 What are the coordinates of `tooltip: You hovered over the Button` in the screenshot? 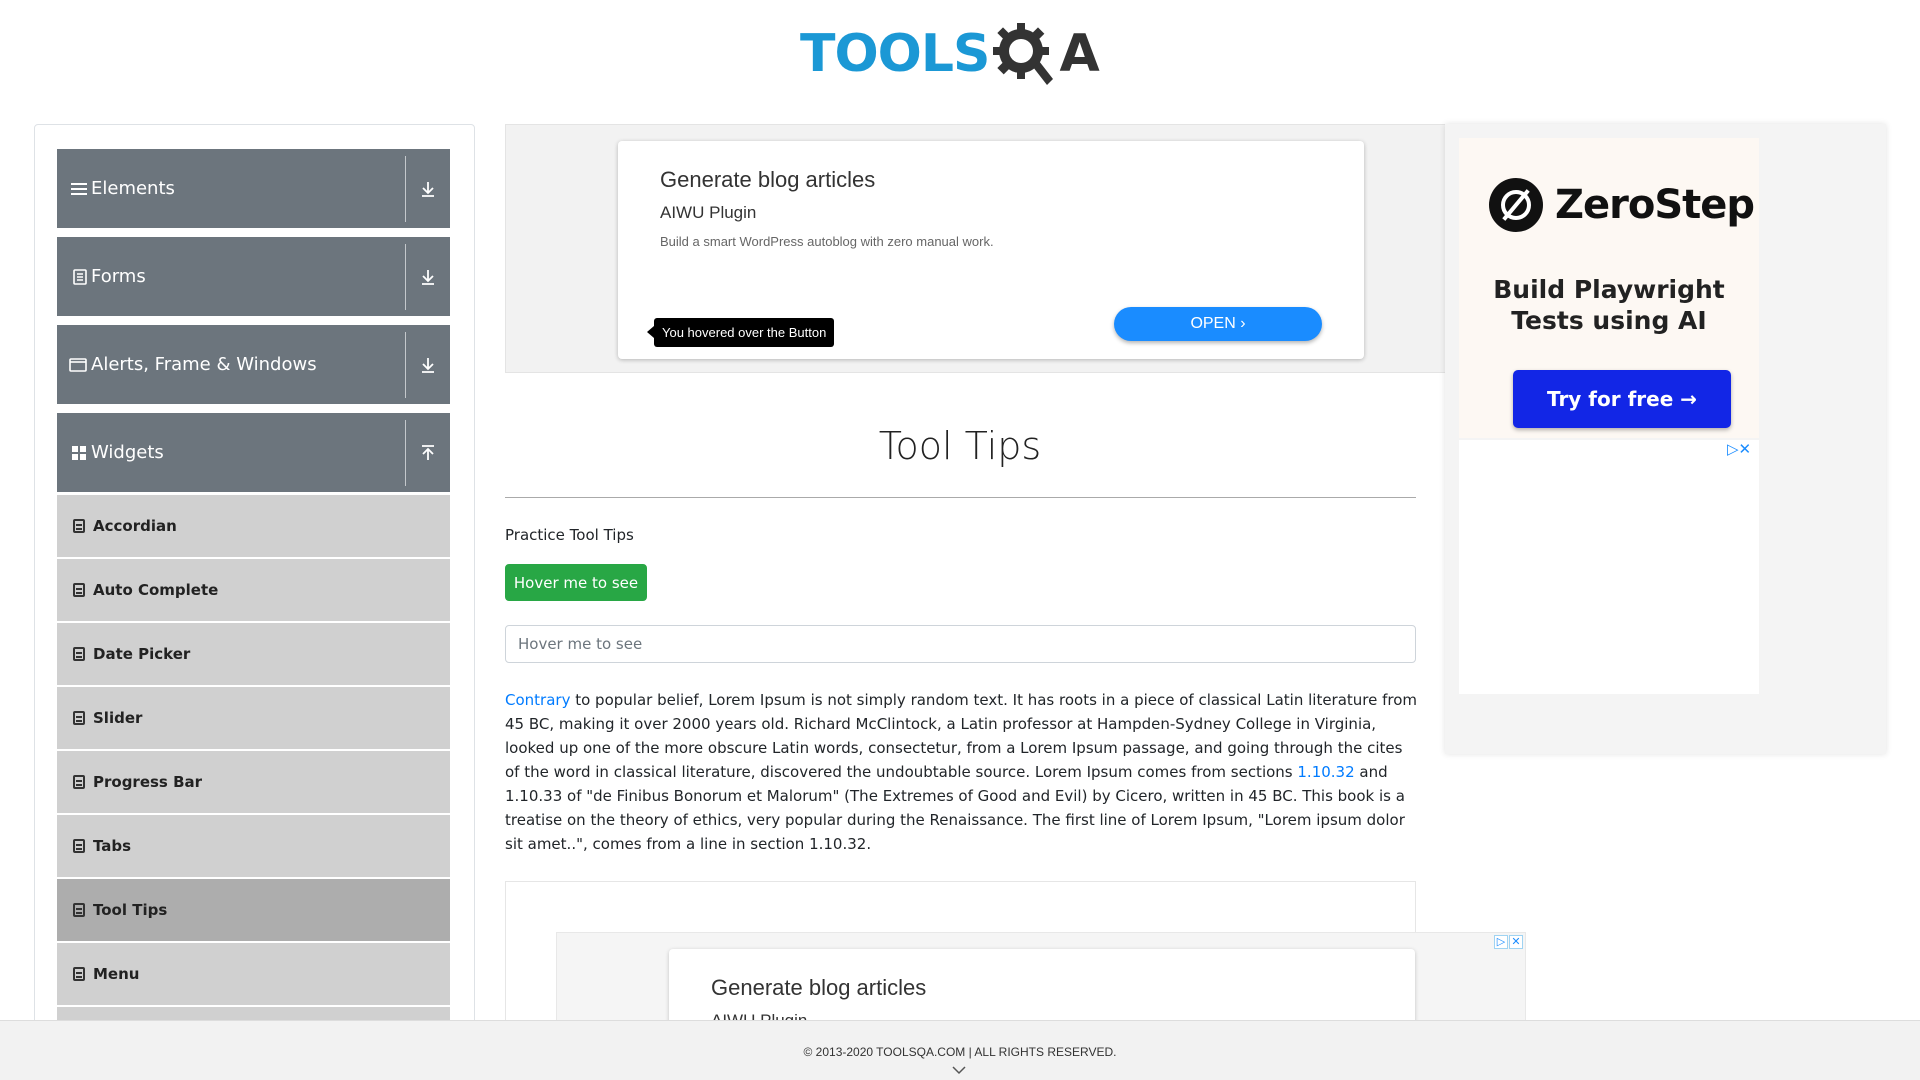 It's located at (740, 332).